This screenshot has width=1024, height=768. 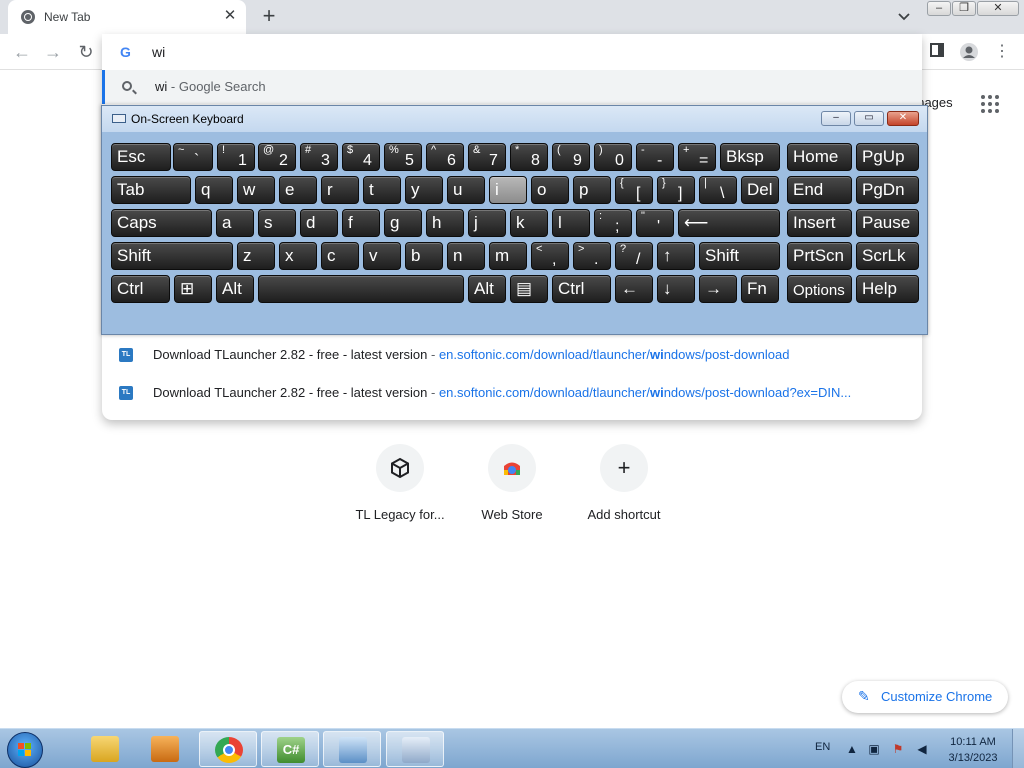 I want to click on show-desktop-button, so click(x=1018, y=748).